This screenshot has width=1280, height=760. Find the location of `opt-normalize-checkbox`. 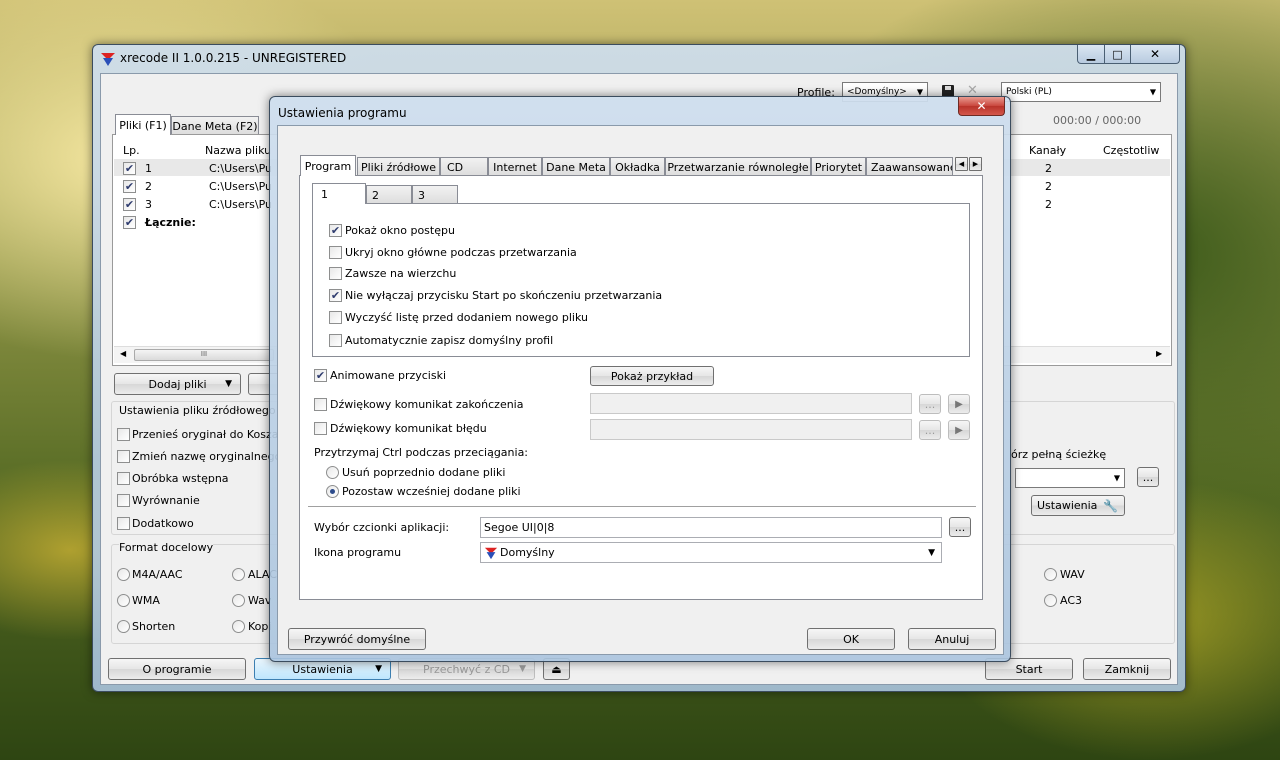

opt-normalize-checkbox is located at coordinates (123, 500).